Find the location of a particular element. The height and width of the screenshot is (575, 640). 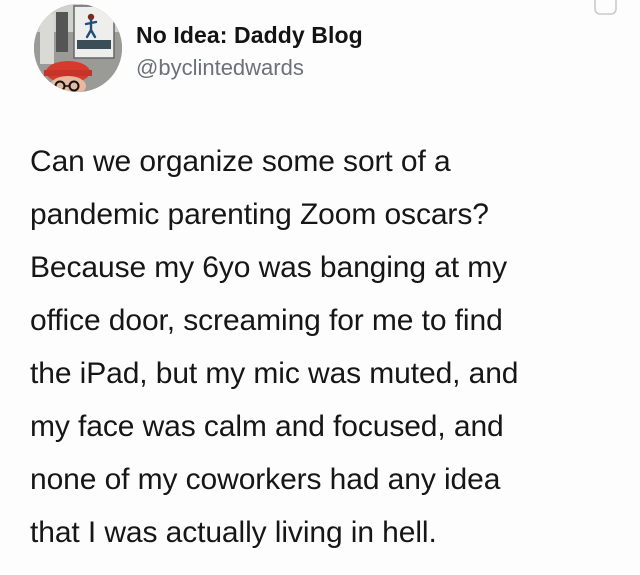

tweet-text-line: the iPad, but my mic was muted, and is located at coordinates (274, 373).